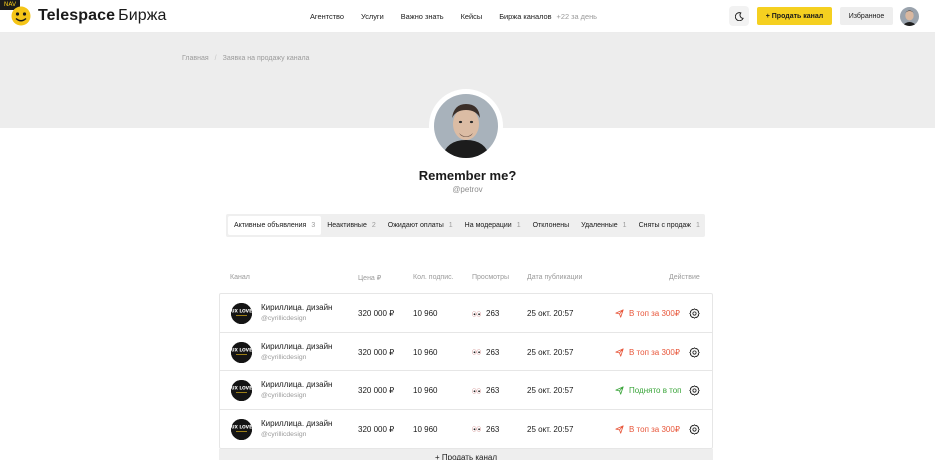  I want to click on breadcrumb-current: Заявка на продажу канала, so click(266, 58).